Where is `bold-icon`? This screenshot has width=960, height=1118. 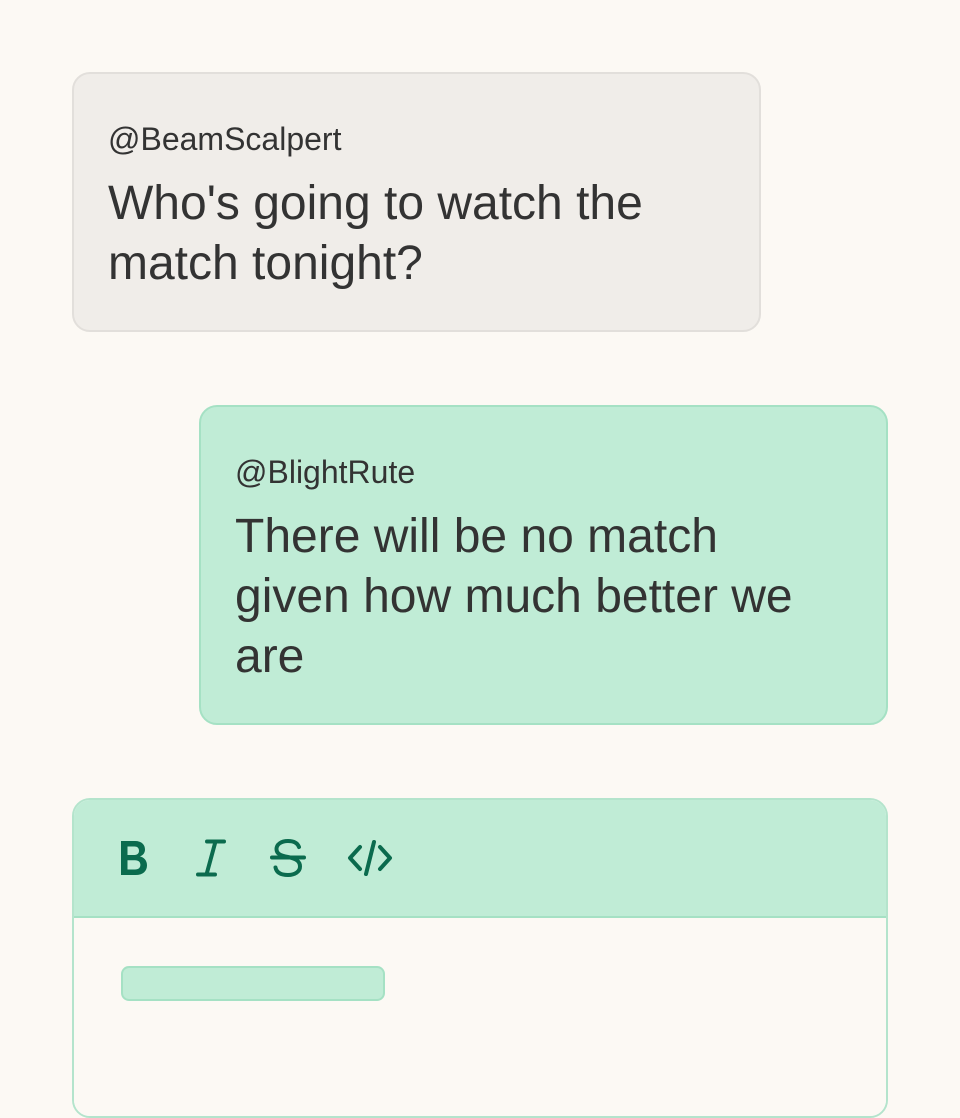
bold-icon is located at coordinates (134, 858).